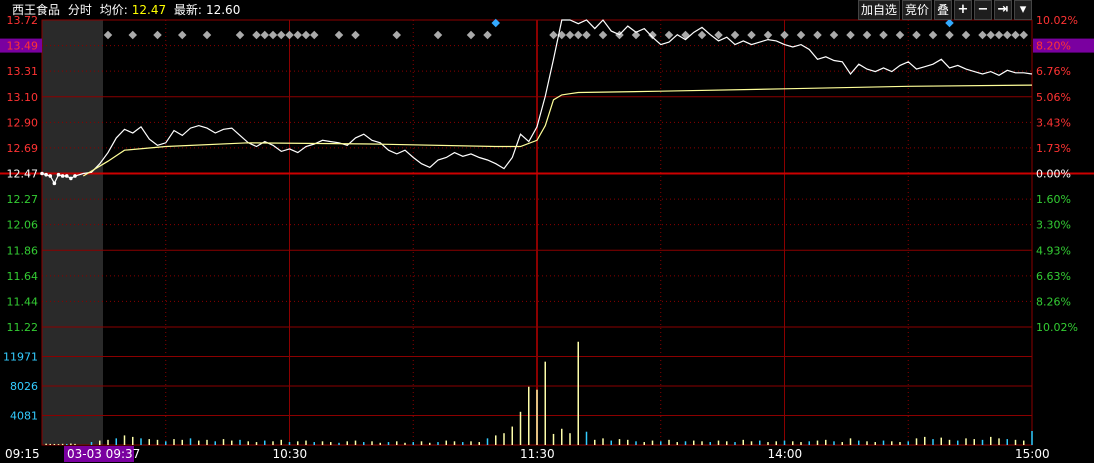 This screenshot has height=463, width=1094. What do you see at coordinates (23, 199) in the screenshot?
I see `price-tick-label: 12.27` at bounding box center [23, 199].